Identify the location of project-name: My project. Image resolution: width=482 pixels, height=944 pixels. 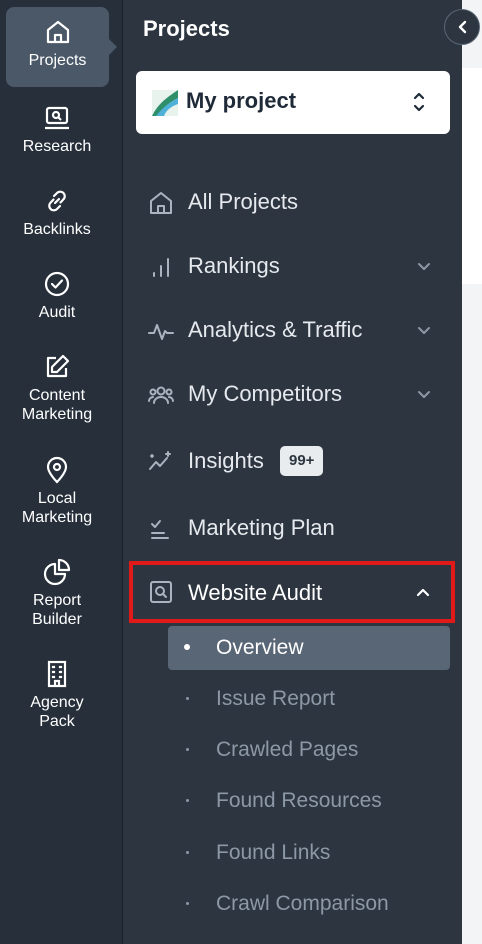
(241, 100).